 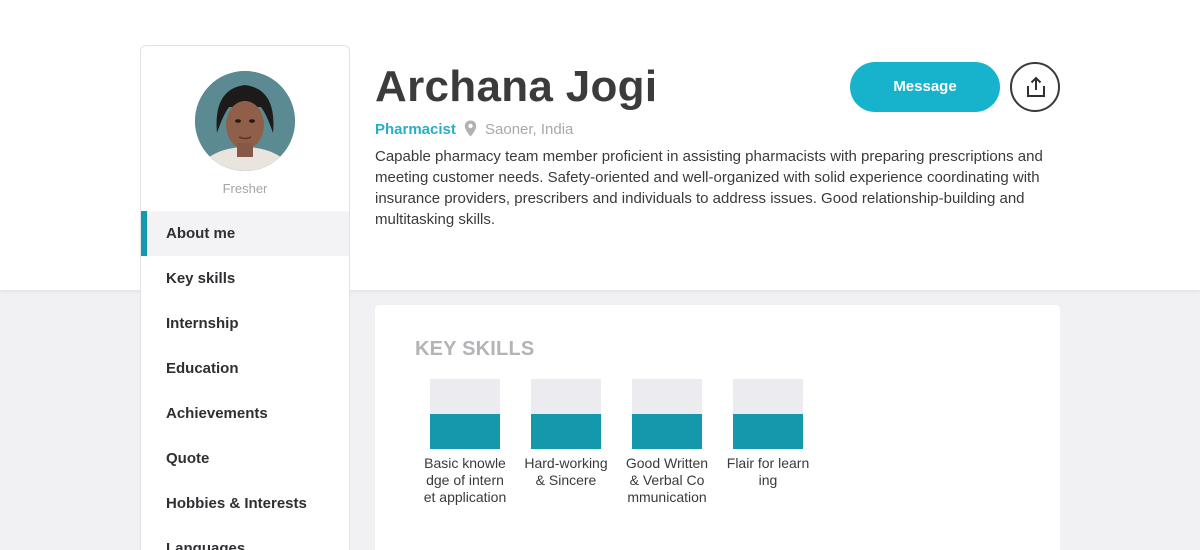 What do you see at coordinates (925, 87) in the screenshot?
I see `message-button: Message` at bounding box center [925, 87].